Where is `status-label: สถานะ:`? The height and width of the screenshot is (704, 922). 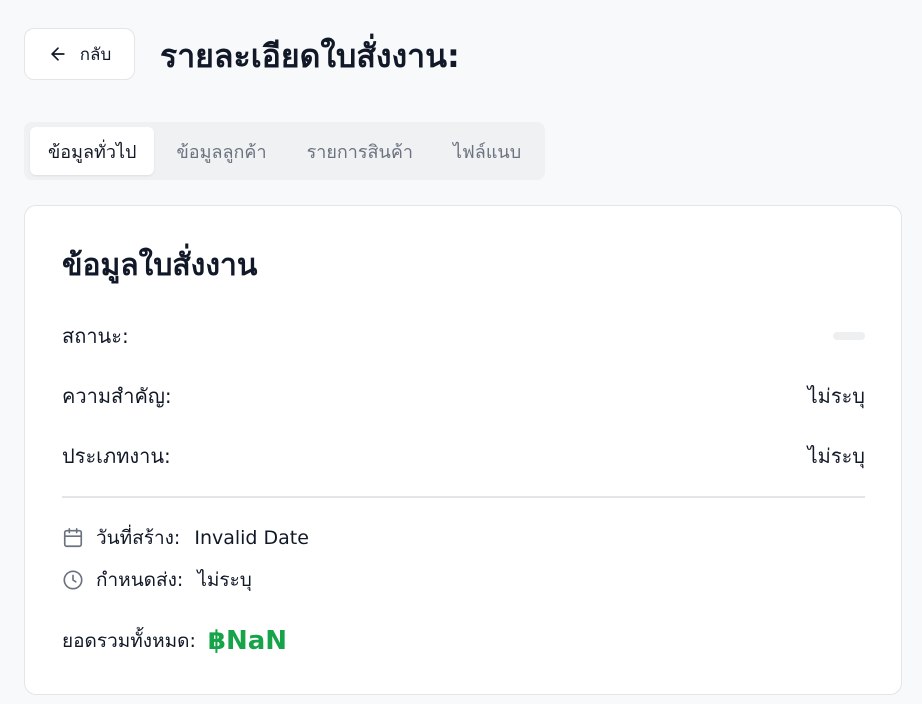
status-label: สถานะ: is located at coordinates (95, 336).